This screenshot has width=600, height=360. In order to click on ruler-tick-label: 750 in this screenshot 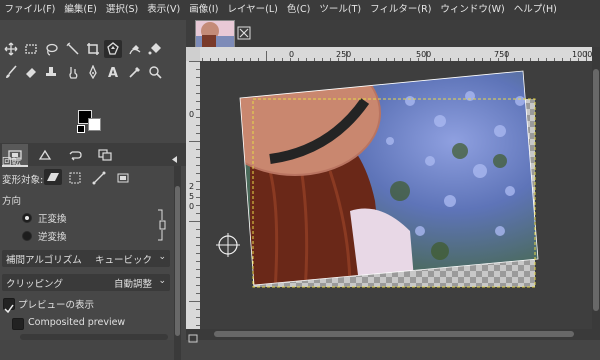, I will do `click(501, 54)`.